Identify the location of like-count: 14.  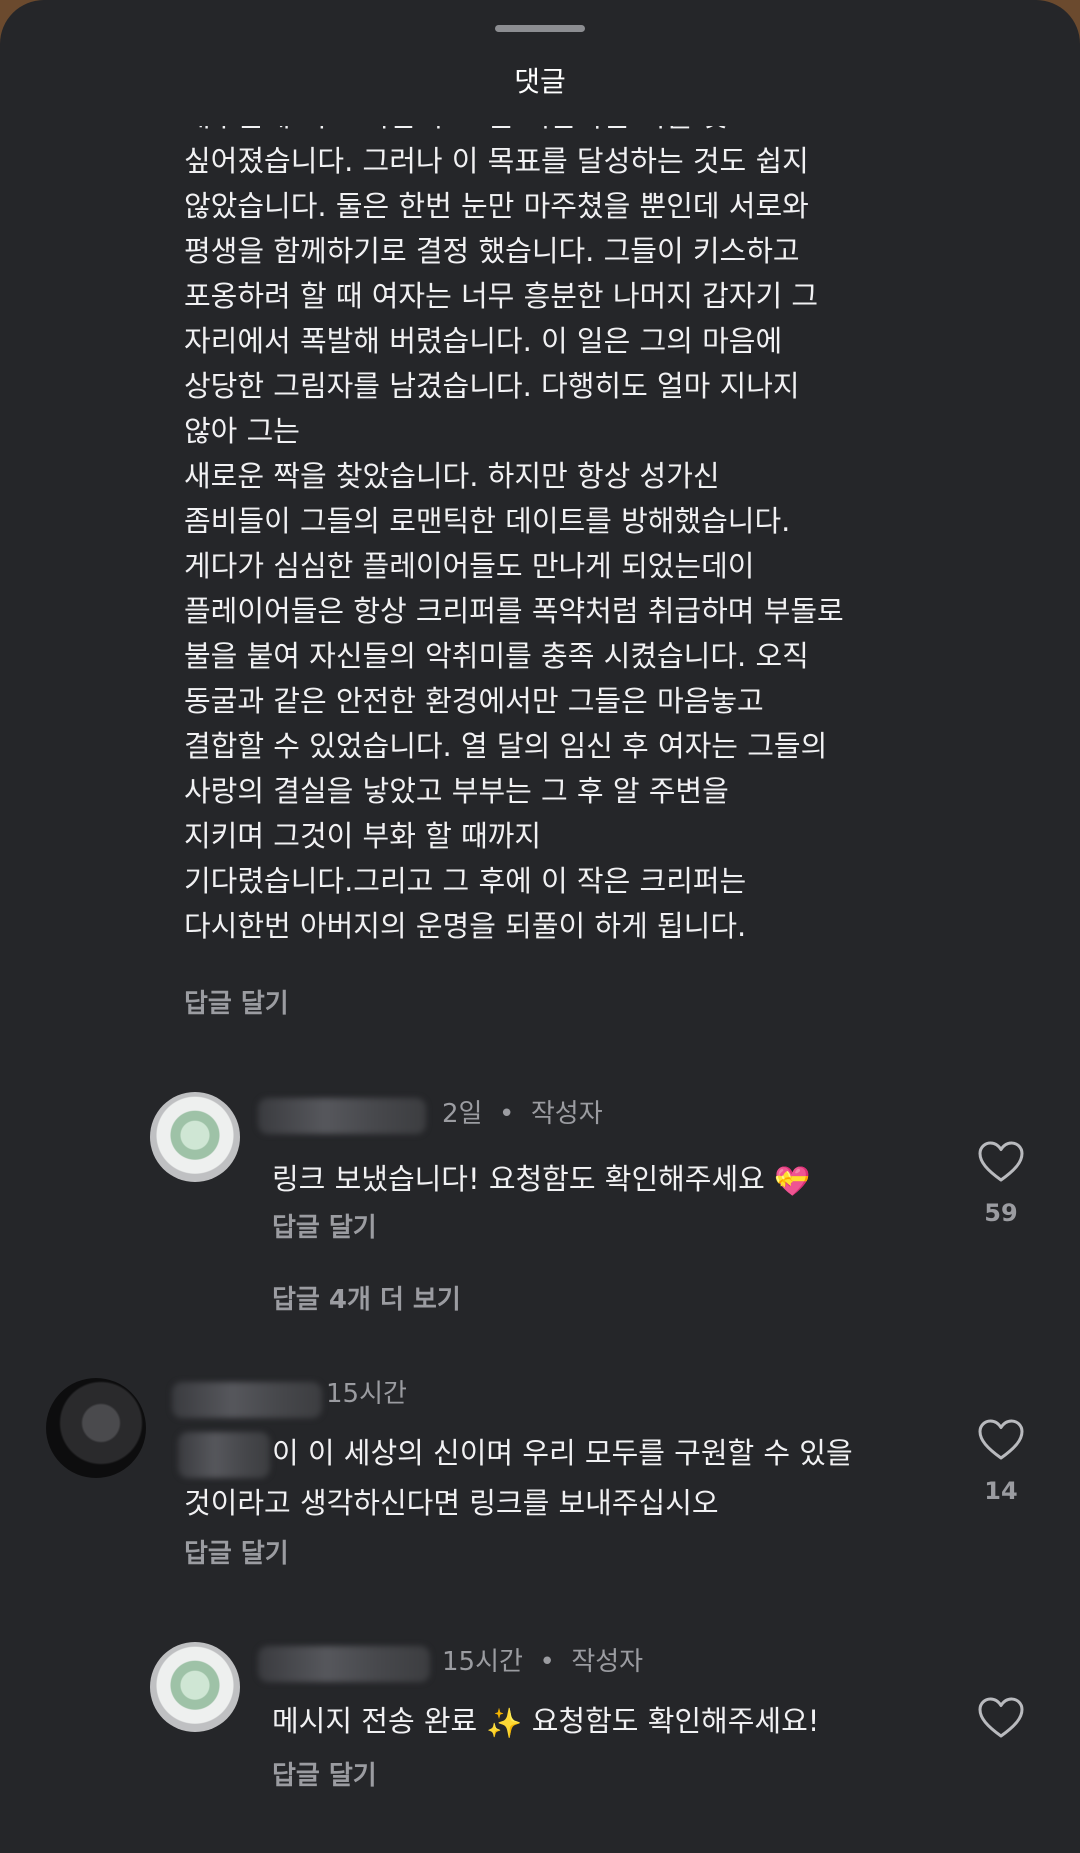
(1001, 1491).